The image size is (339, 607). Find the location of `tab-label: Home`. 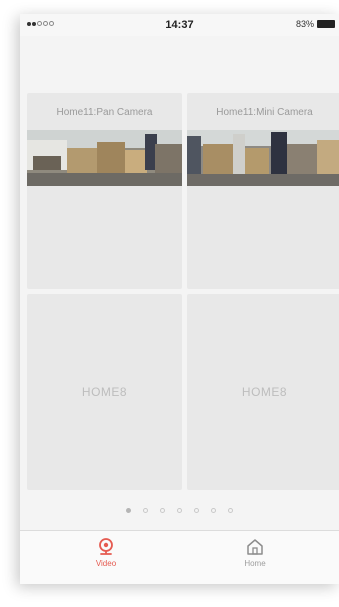

tab-label: Home is located at coordinates (255, 563).